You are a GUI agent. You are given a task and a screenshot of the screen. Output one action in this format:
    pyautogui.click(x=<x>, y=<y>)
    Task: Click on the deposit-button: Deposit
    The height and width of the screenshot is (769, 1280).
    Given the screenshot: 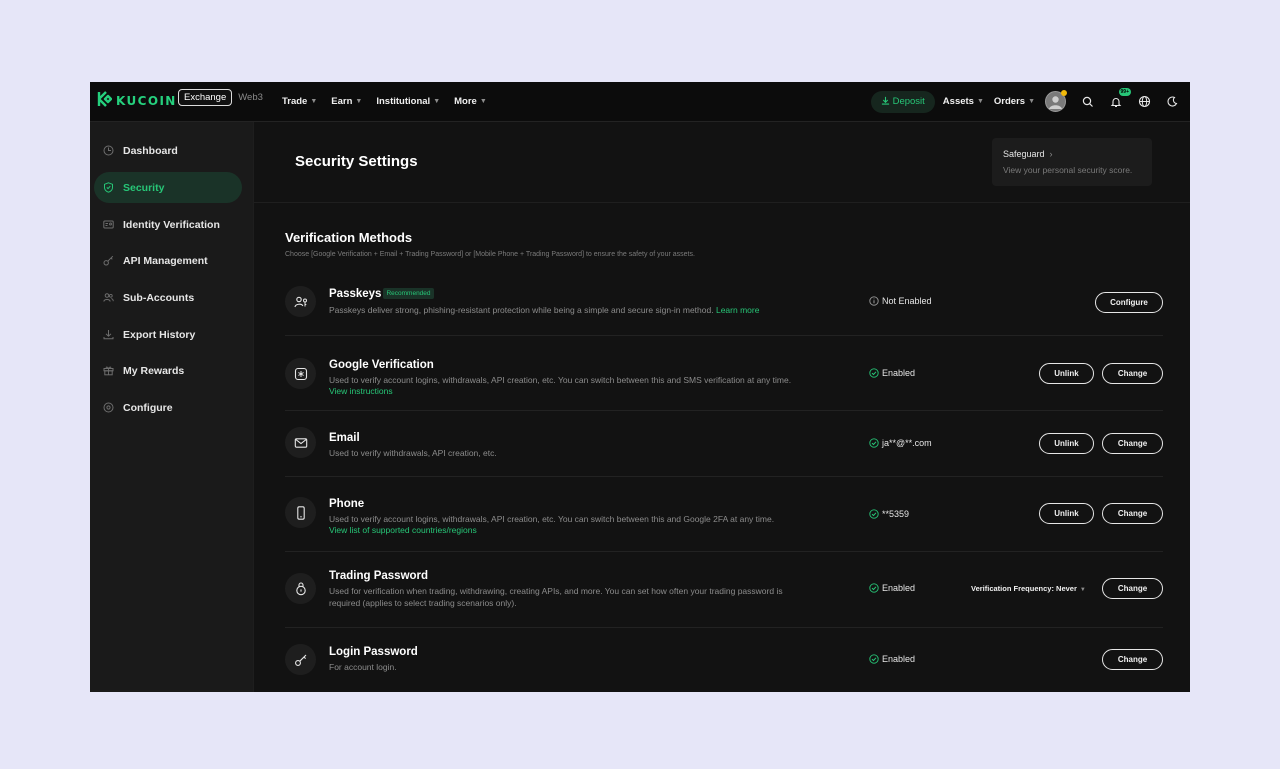 What is the action you would take?
    pyautogui.click(x=902, y=101)
    